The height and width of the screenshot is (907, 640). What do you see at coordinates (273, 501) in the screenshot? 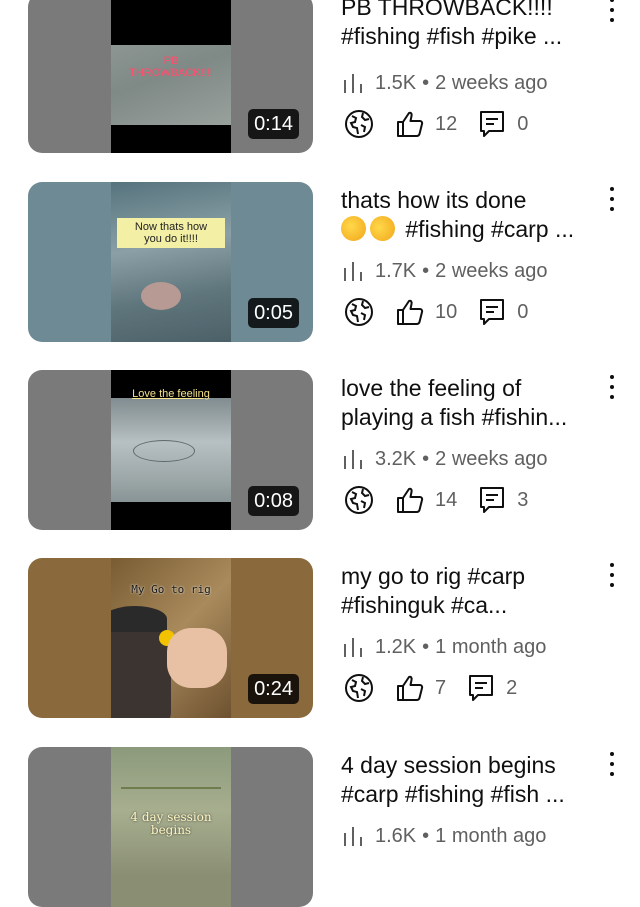
I see `duration-badge: 0:08` at bounding box center [273, 501].